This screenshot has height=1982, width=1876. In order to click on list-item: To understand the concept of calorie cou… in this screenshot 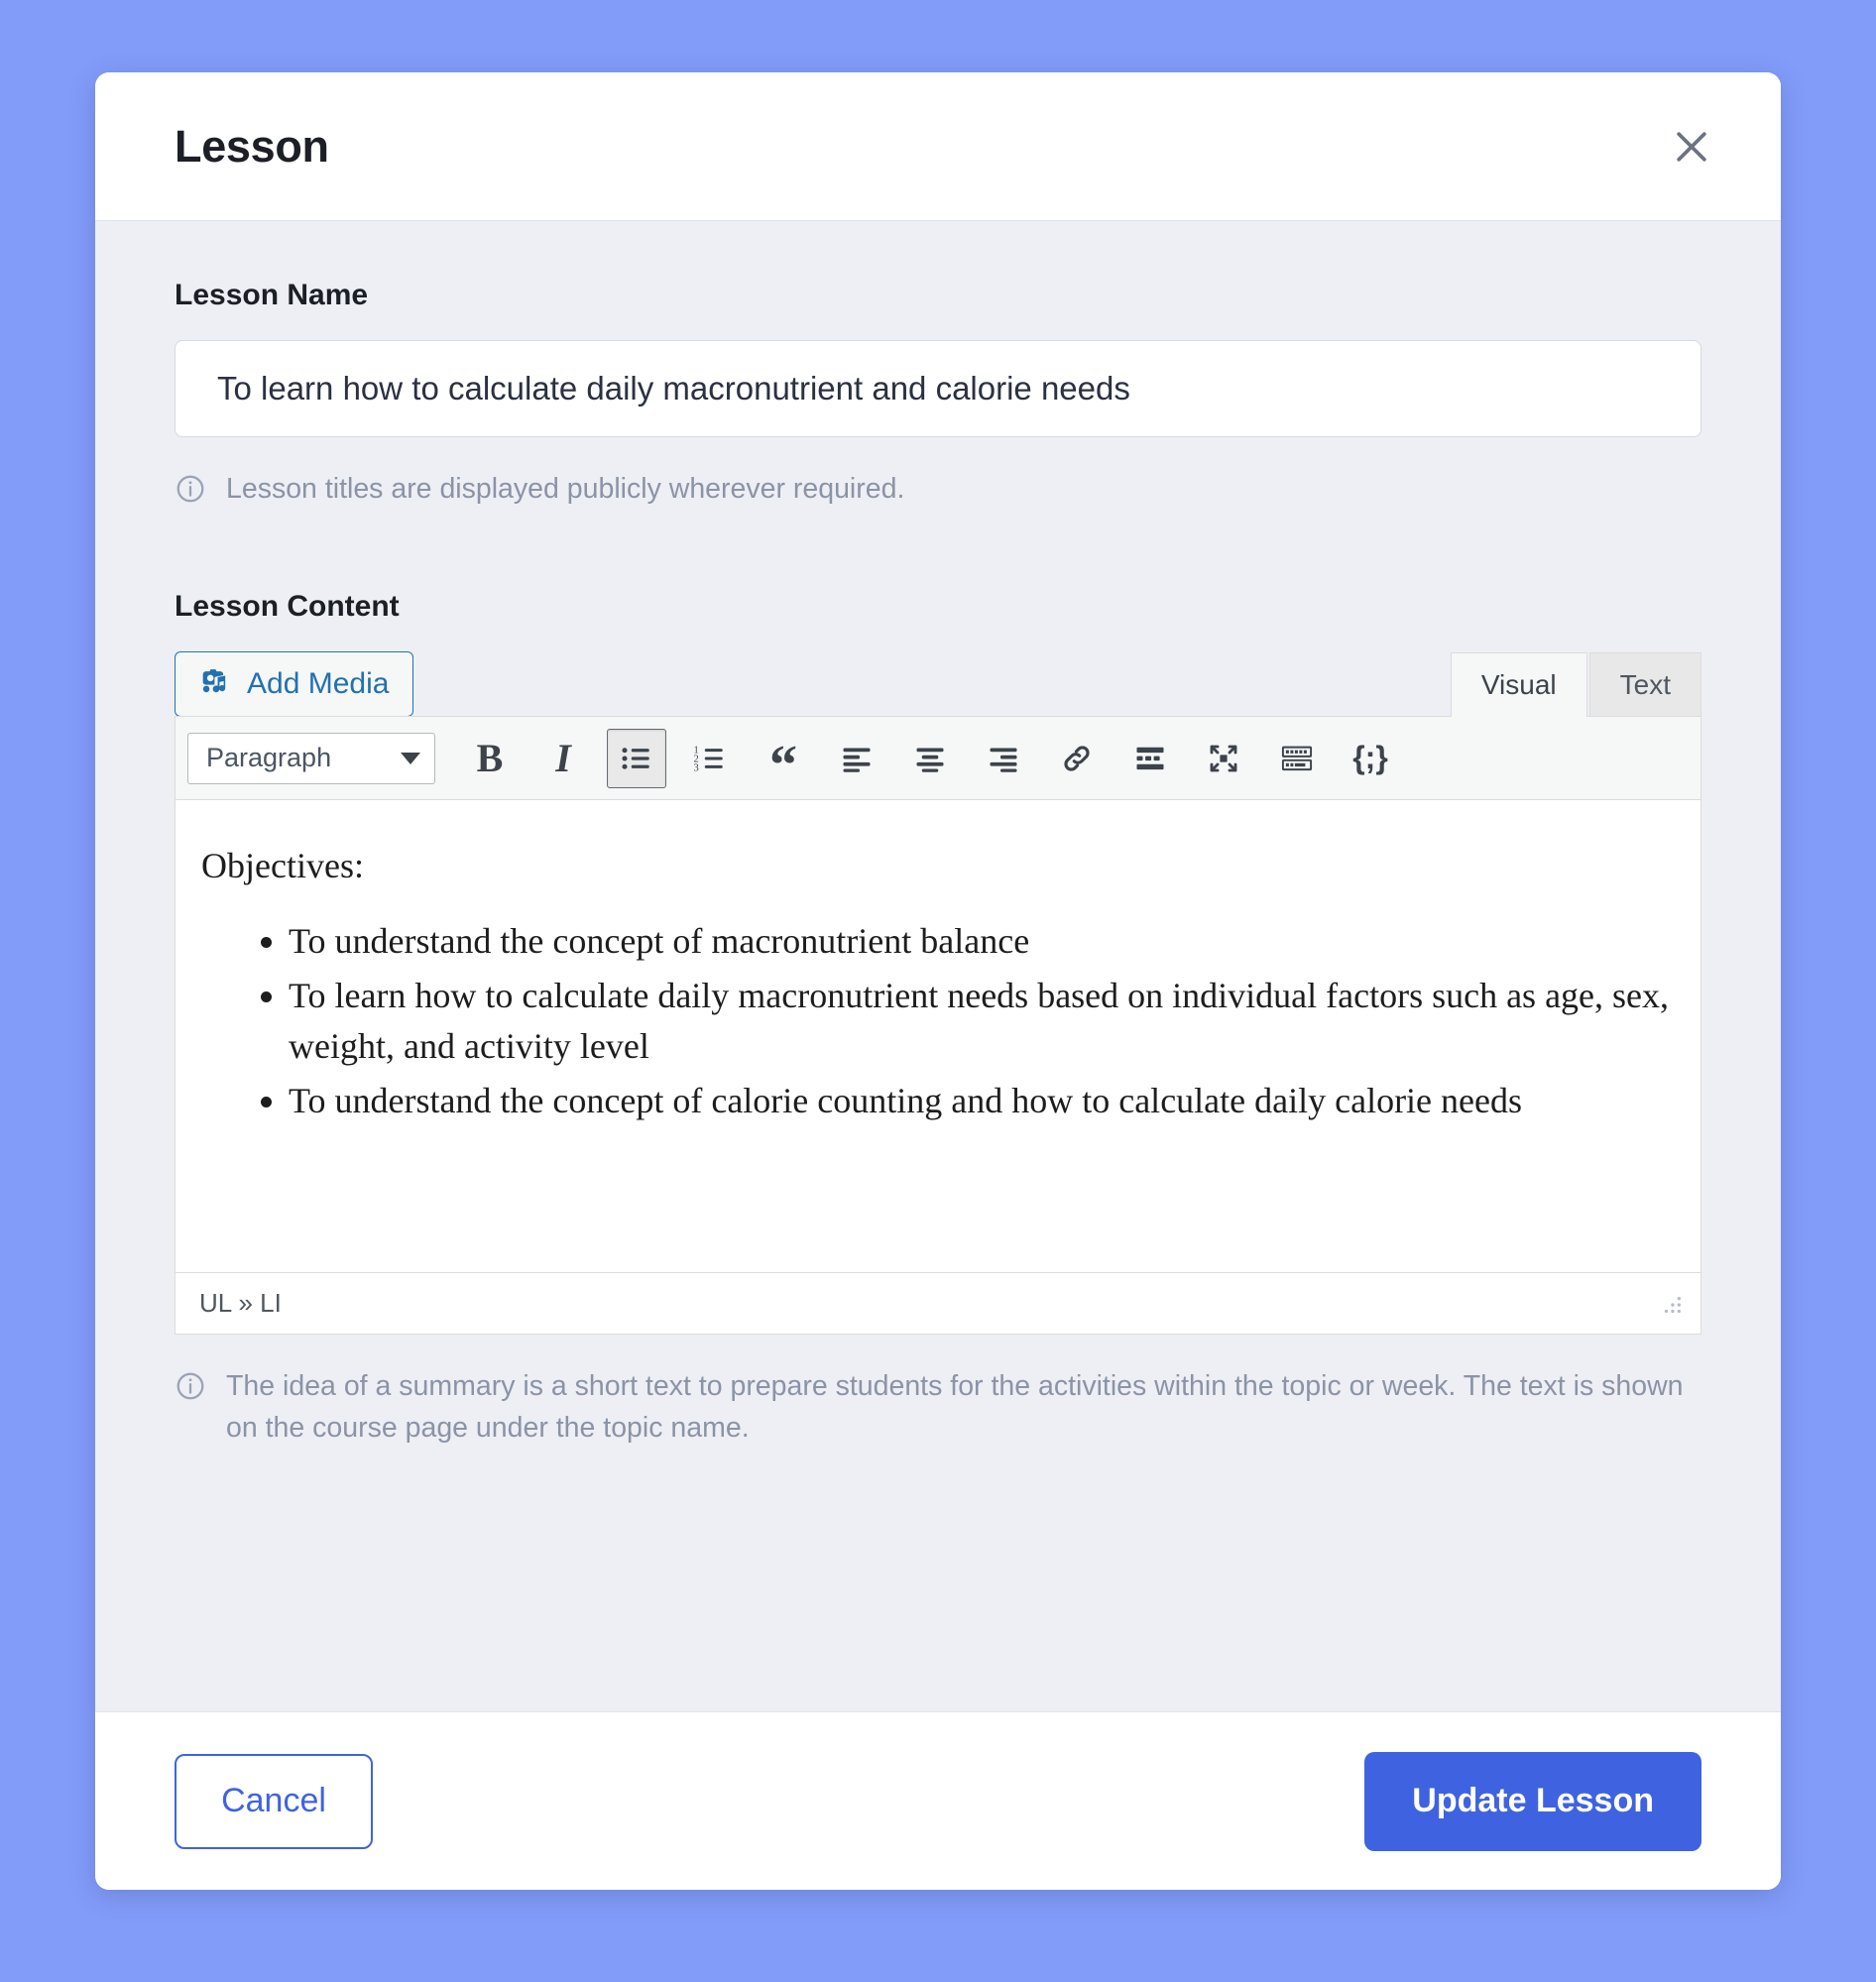, I will do `click(982, 1101)`.